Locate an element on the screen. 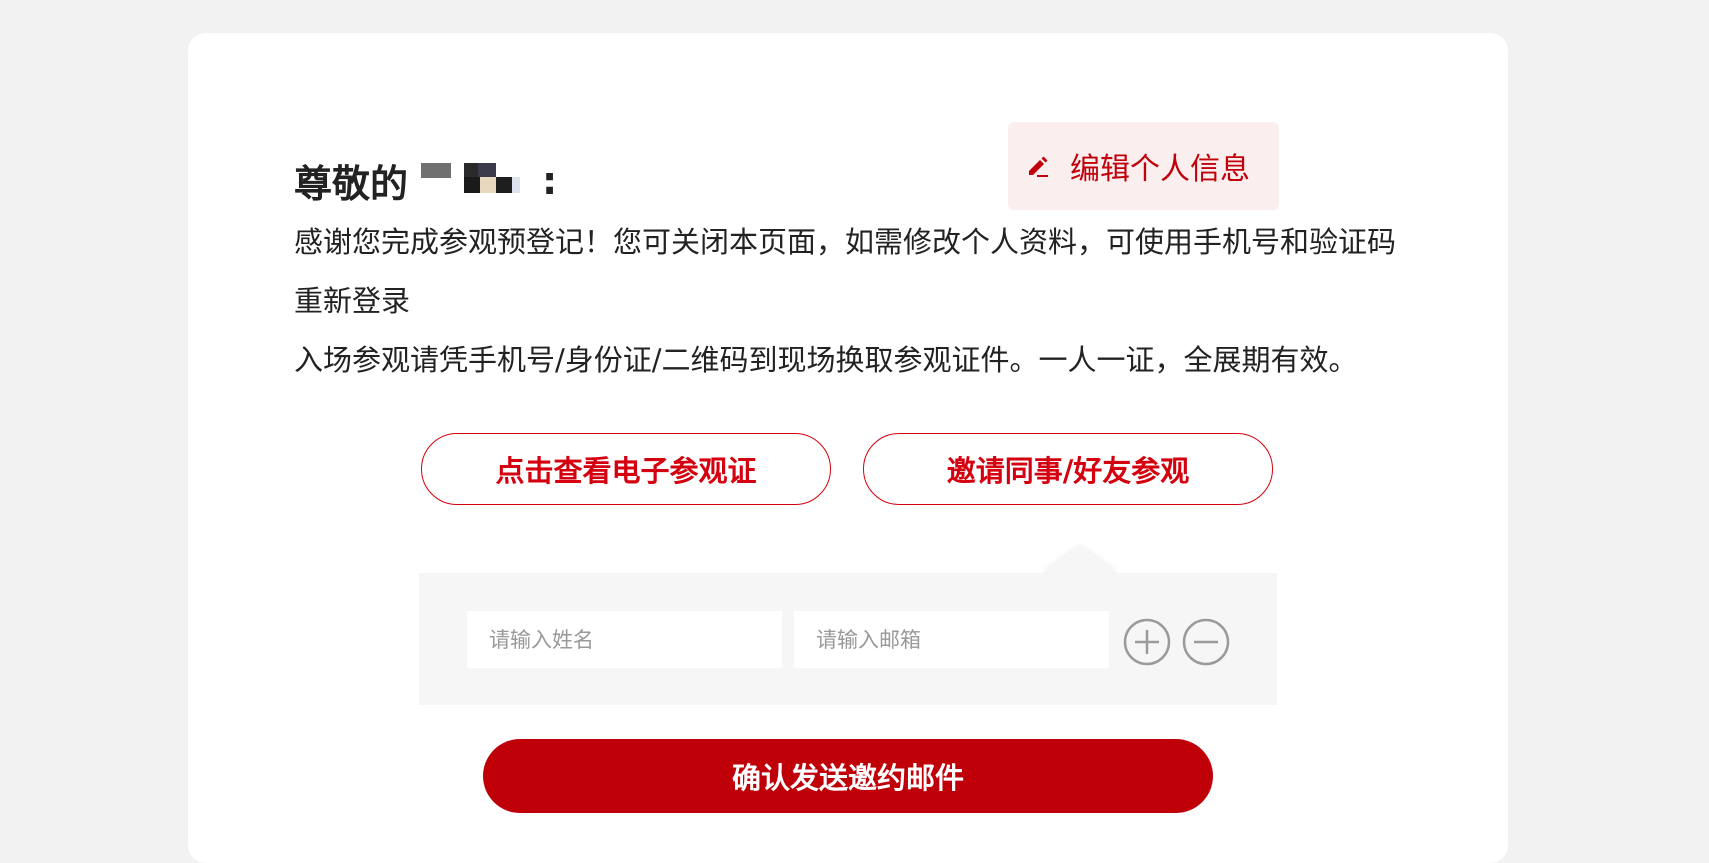 The image size is (1709, 863). invitee-email-input is located at coordinates (951, 639).